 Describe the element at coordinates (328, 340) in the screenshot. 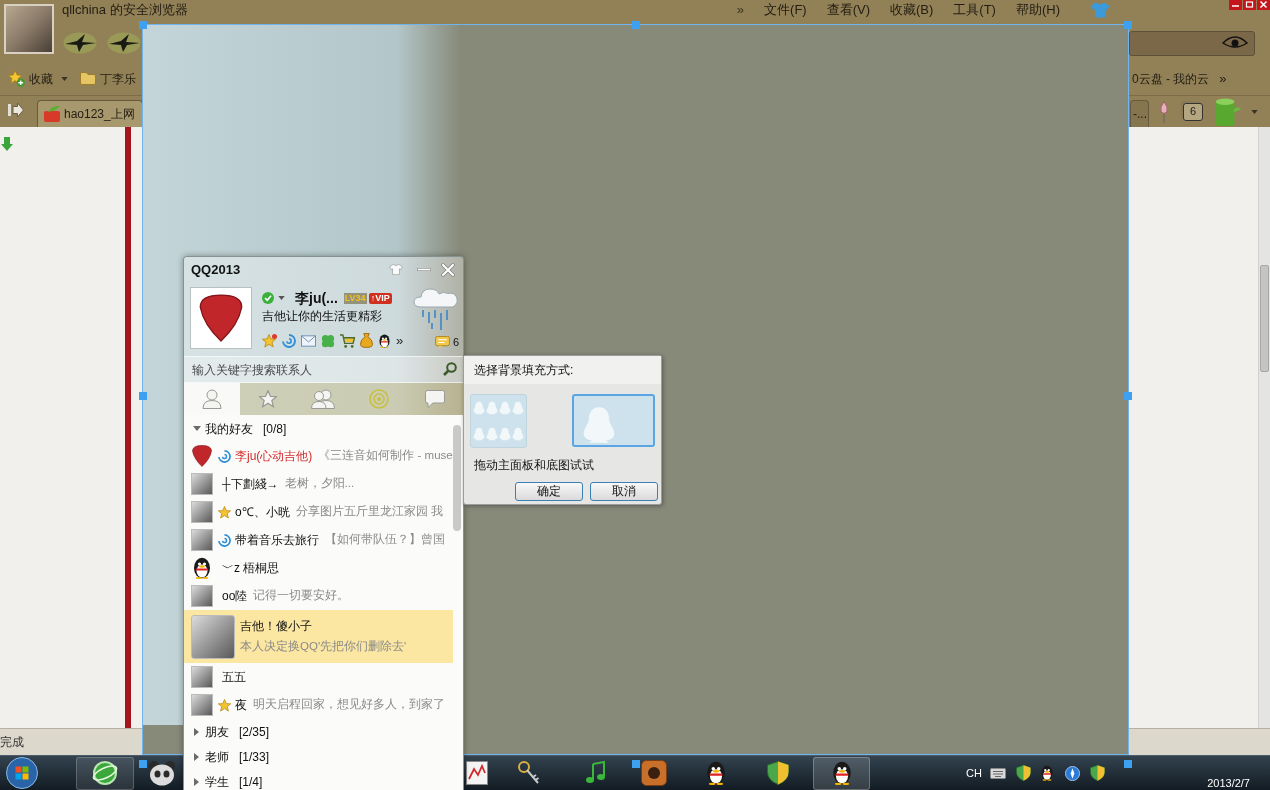

I see `clover-icon` at that location.